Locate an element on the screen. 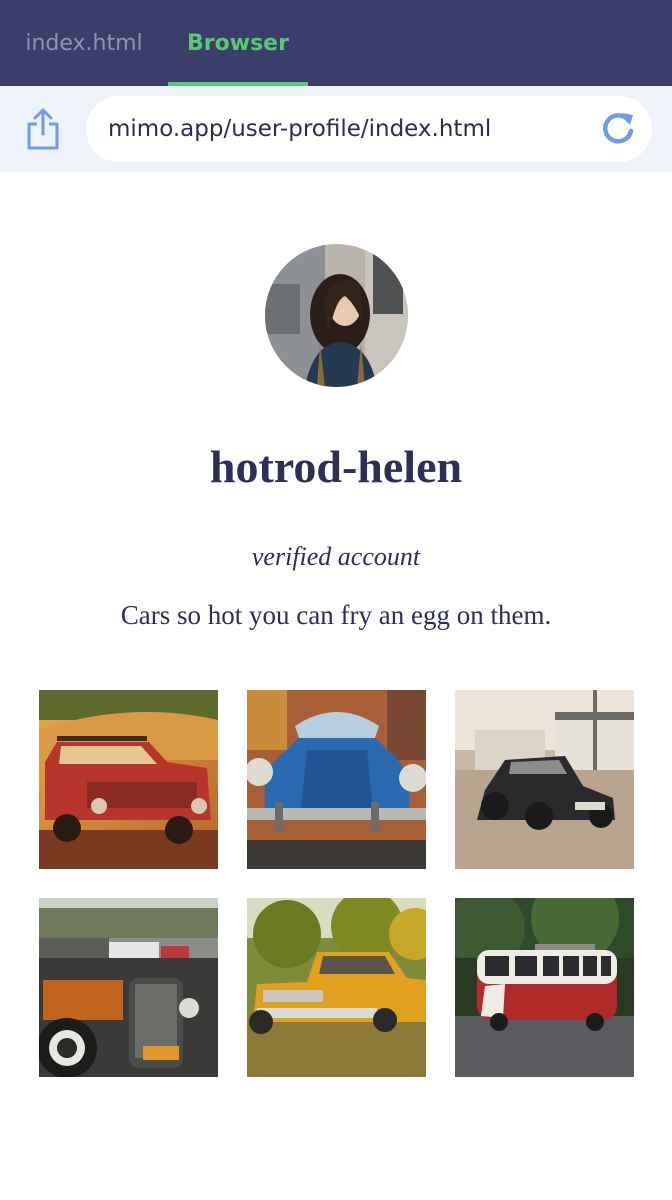 Image resolution: width=672 pixels, height=1200 pixels. url-text: mimo.app/user-profile/index.html is located at coordinates (300, 129).